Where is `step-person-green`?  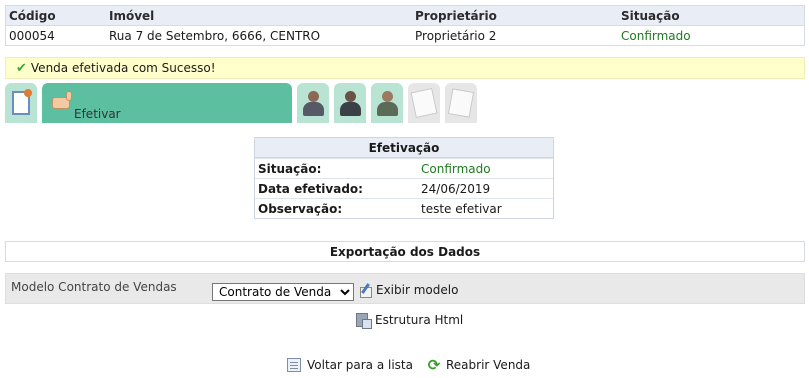 step-person-green is located at coordinates (387, 103).